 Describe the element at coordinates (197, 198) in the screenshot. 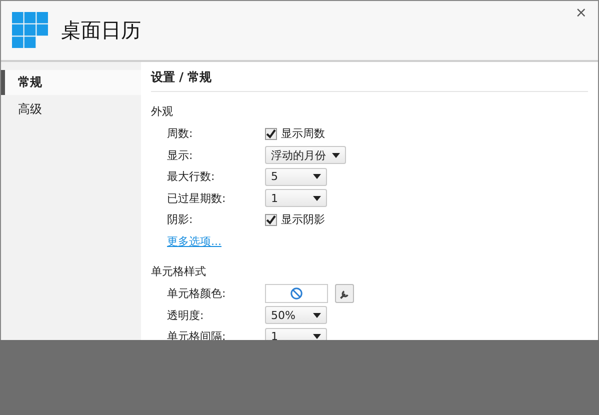

I see `field-label: 已过星期数:` at that location.